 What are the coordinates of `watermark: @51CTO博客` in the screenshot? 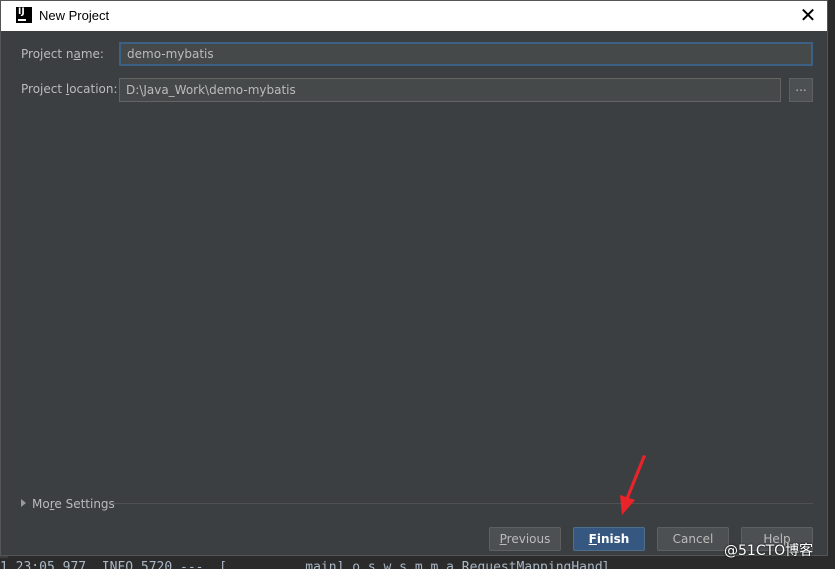 It's located at (769, 551).